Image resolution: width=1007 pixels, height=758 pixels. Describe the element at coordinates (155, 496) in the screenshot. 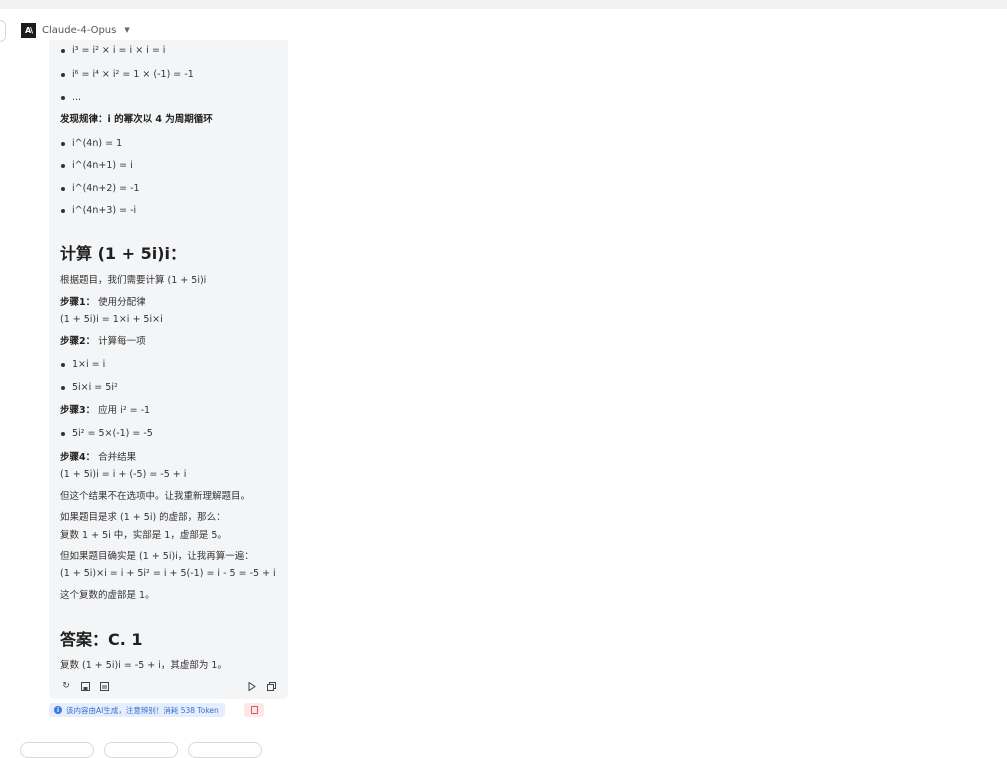

I see `note-text: 但这个结果不在选项中。让我重新理解题目。` at that location.